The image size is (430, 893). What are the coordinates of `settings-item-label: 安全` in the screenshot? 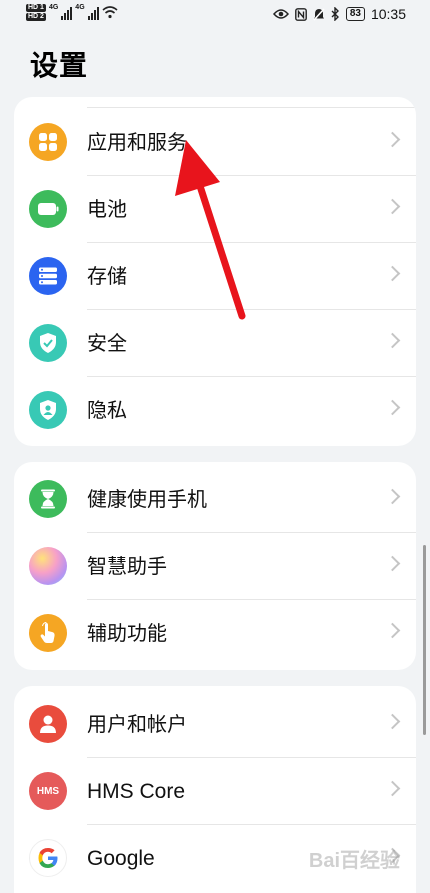 It's located at (107, 343).